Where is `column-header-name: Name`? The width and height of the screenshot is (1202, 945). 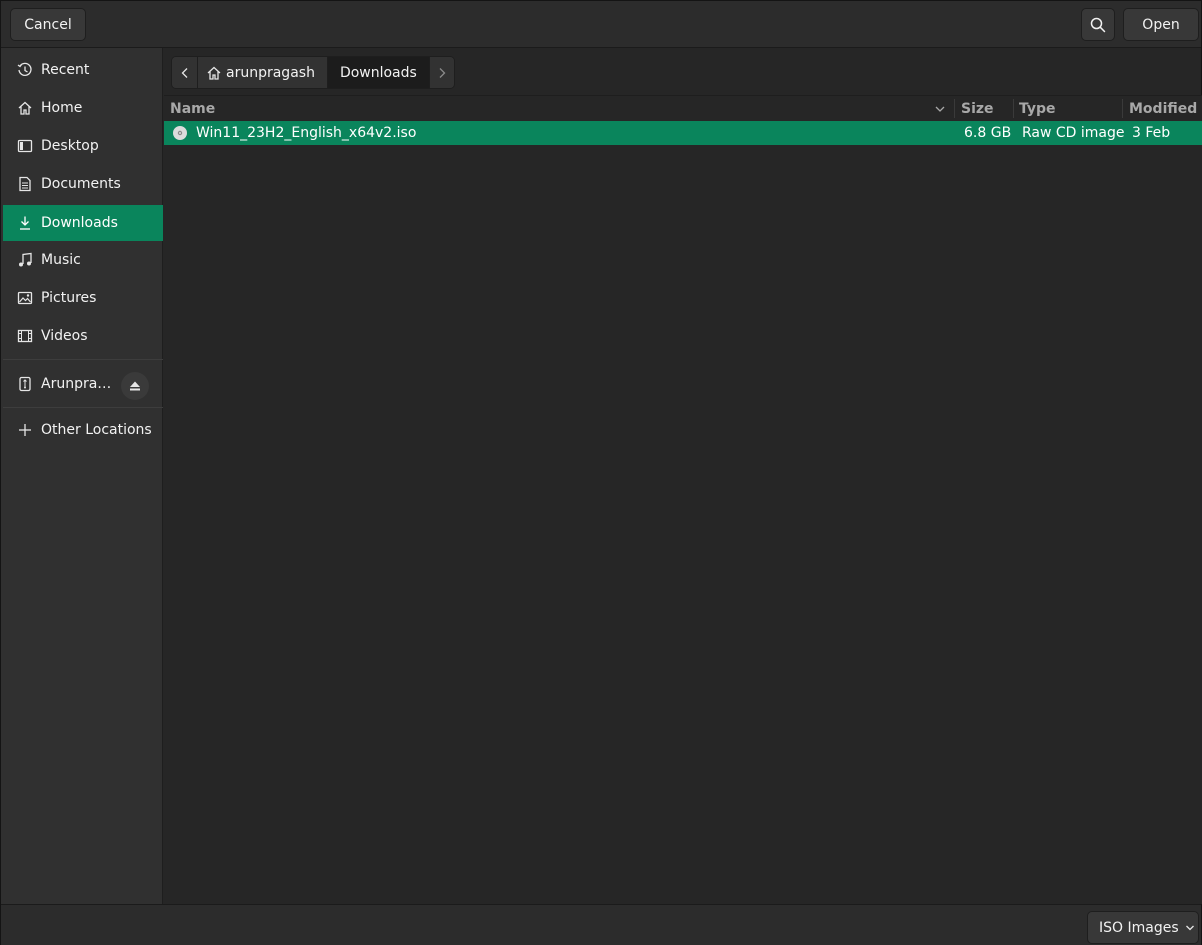
column-header-name: Name is located at coordinates (560, 108).